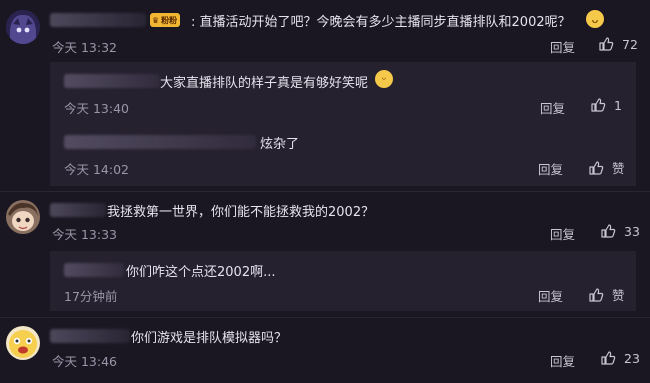 The width and height of the screenshot is (650, 383). I want to click on reply-text: 大家直播排队的样子真是有够好笑呢, so click(264, 83).